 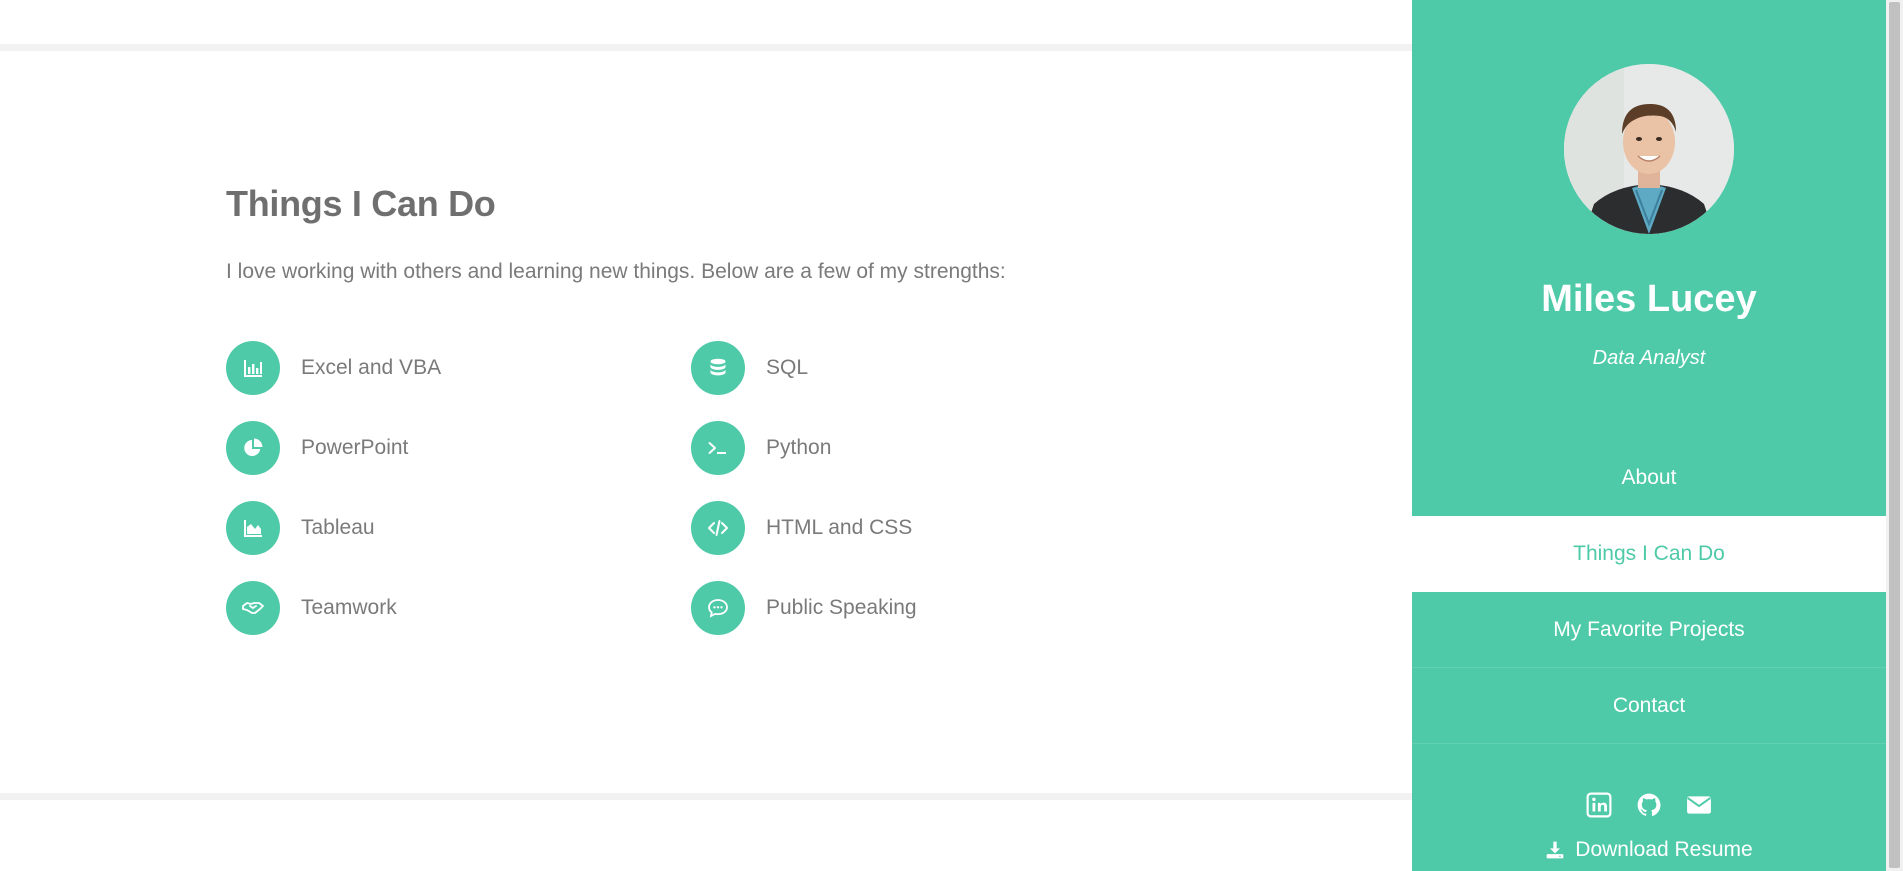 What do you see at coordinates (818, 461) in the screenshot?
I see `skill-item: Python` at bounding box center [818, 461].